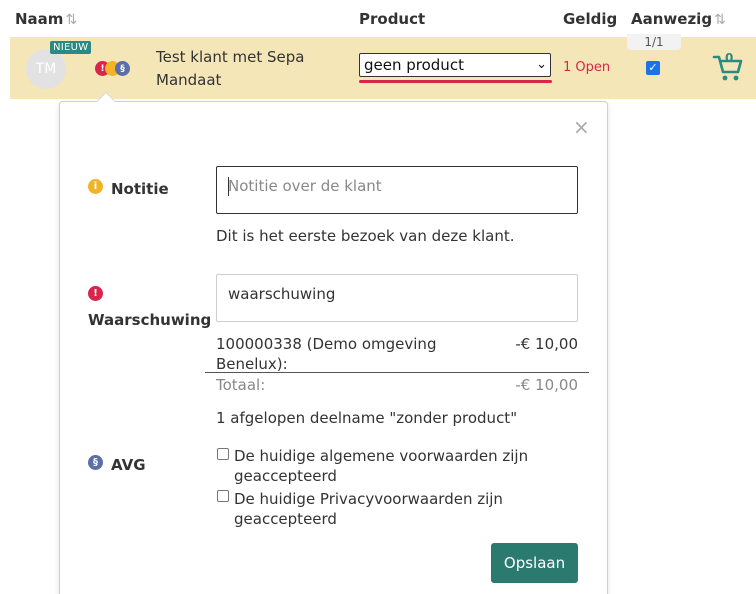 The width and height of the screenshot is (756, 594). I want to click on first-visit-hint: Dit is het eerste bezoek van deze klant., so click(365, 236).